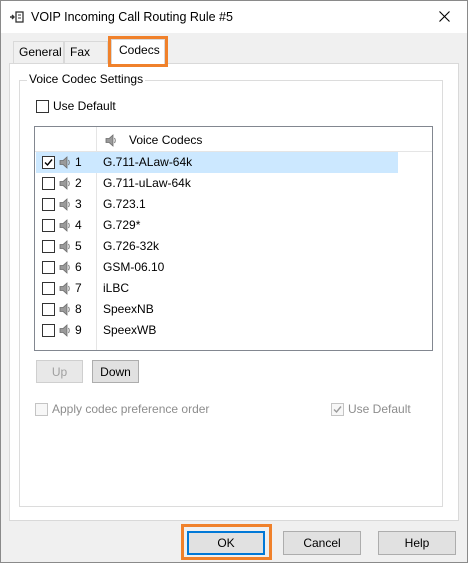  I want to click on title-bar: VOIP Incoming Call Routing Rule #5, so click(234, 17).